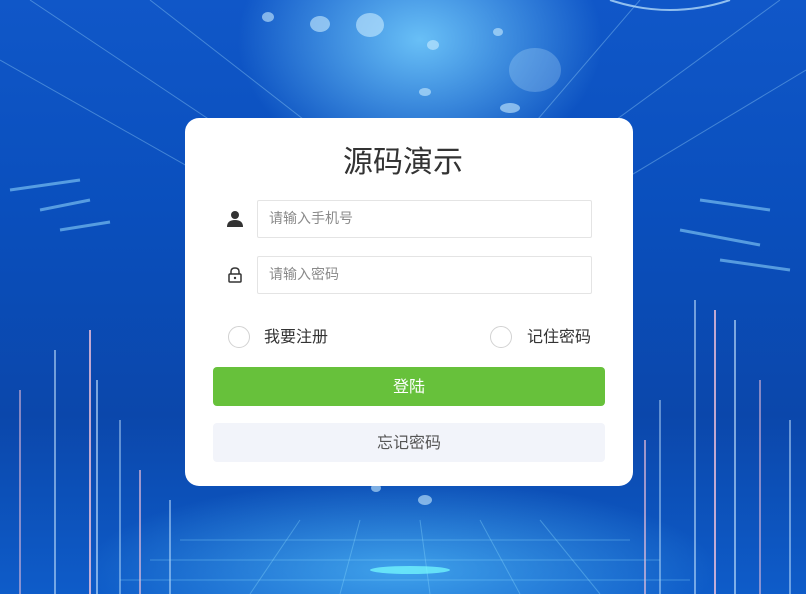 The width and height of the screenshot is (806, 594). What do you see at coordinates (409, 442) in the screenshot?
I see `forgot-password-button: 忘记密码` at bounding box center [409, 442].